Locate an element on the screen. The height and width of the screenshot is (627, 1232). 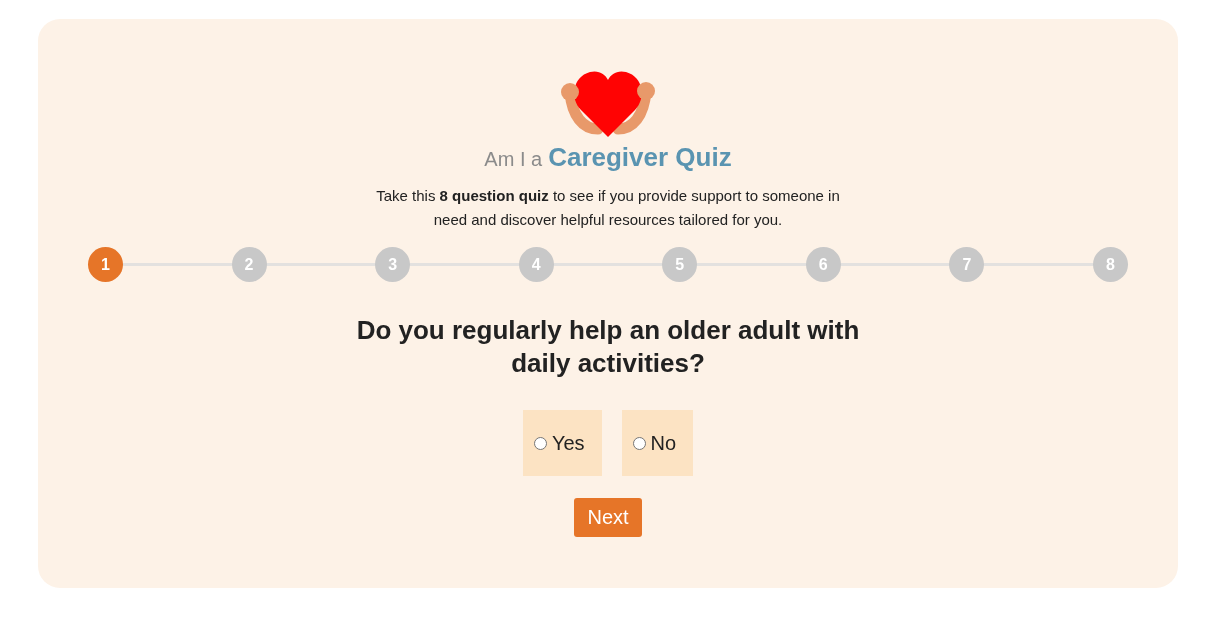
question-text: Do you regularly help an older adult with daily activities? is located at coordinates (608, 347).